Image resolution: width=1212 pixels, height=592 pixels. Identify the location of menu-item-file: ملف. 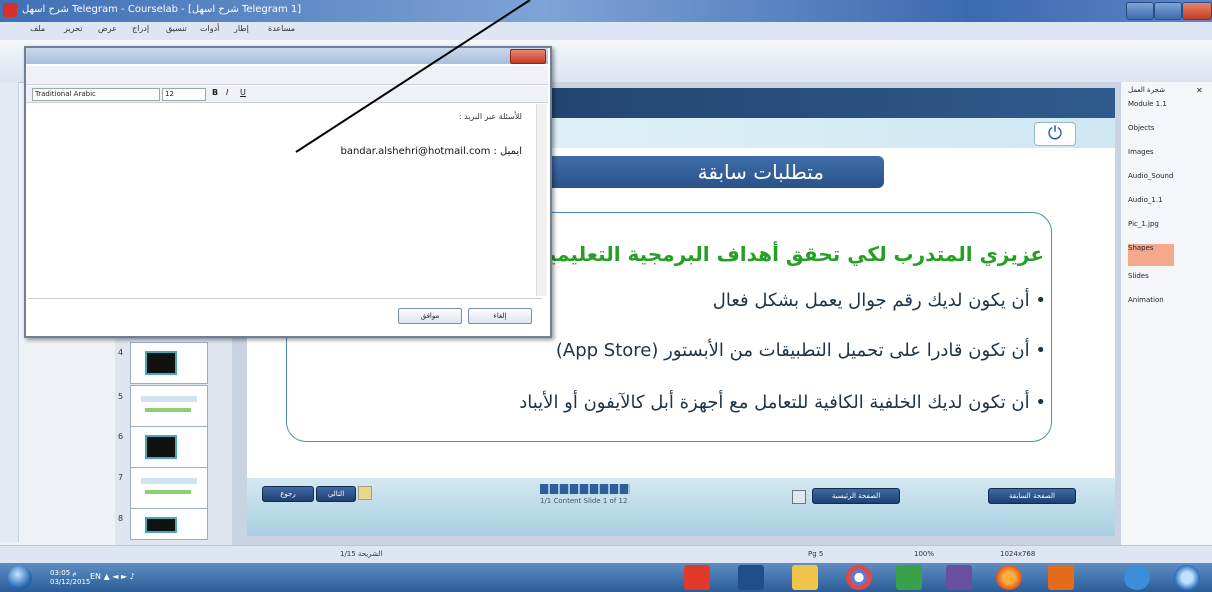
(37, 28).